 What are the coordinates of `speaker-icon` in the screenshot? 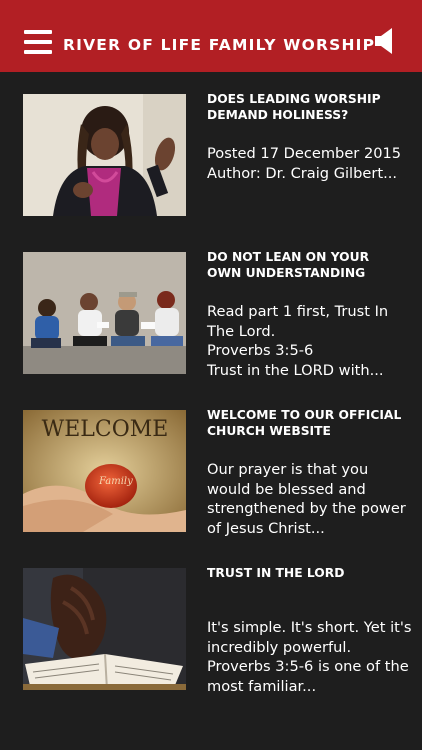 It's located at (384, 41).